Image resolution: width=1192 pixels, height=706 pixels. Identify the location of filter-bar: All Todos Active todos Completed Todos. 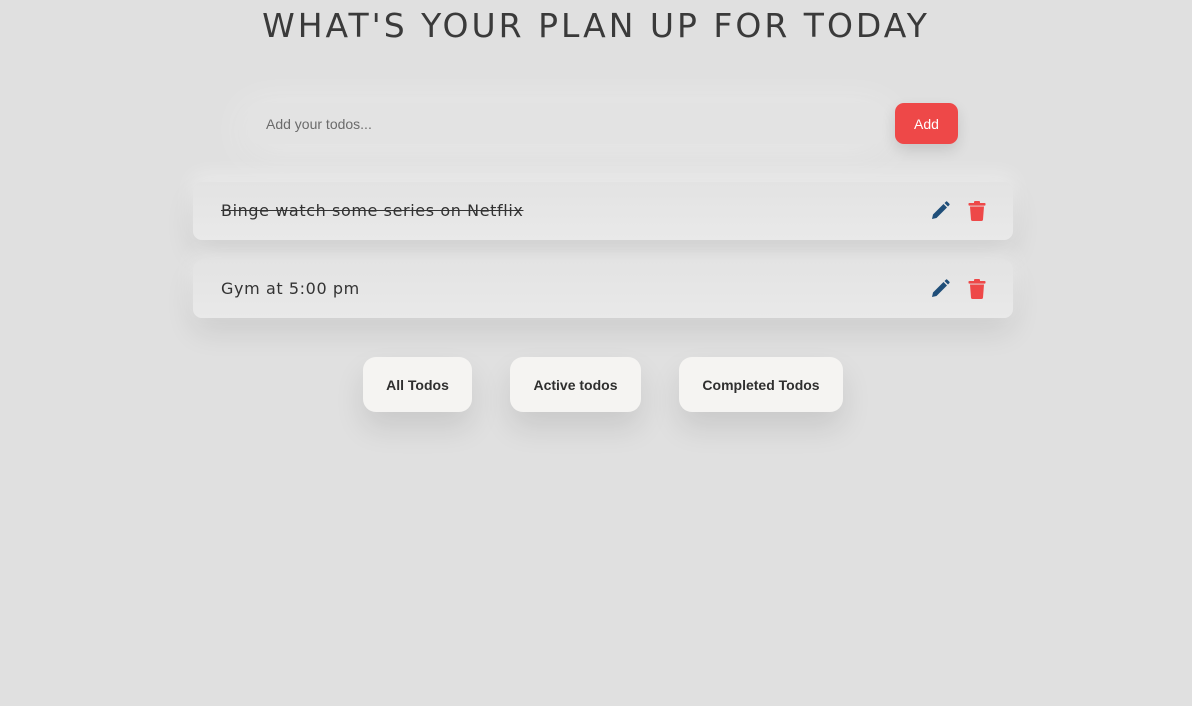
(596, 384).